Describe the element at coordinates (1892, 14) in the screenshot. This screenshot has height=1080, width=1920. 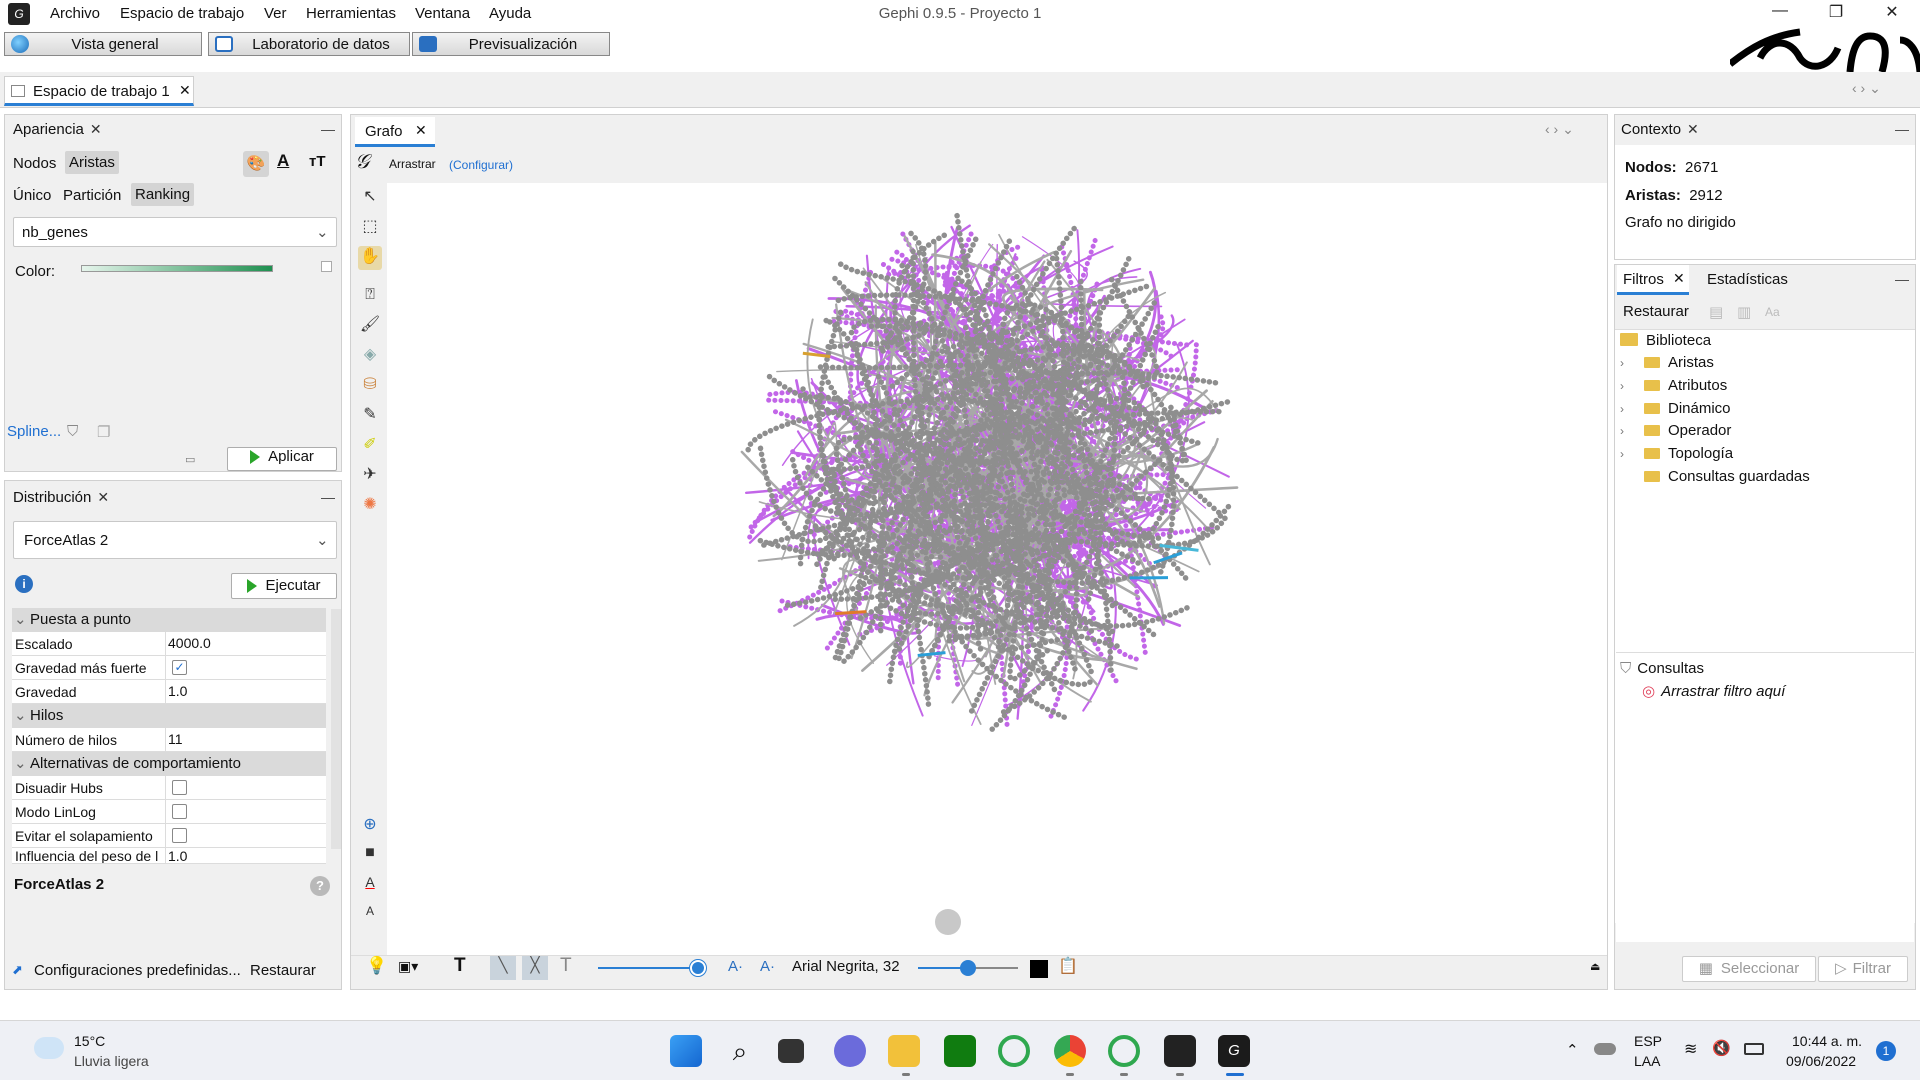
I see `close-window-button: ✕` at that location.